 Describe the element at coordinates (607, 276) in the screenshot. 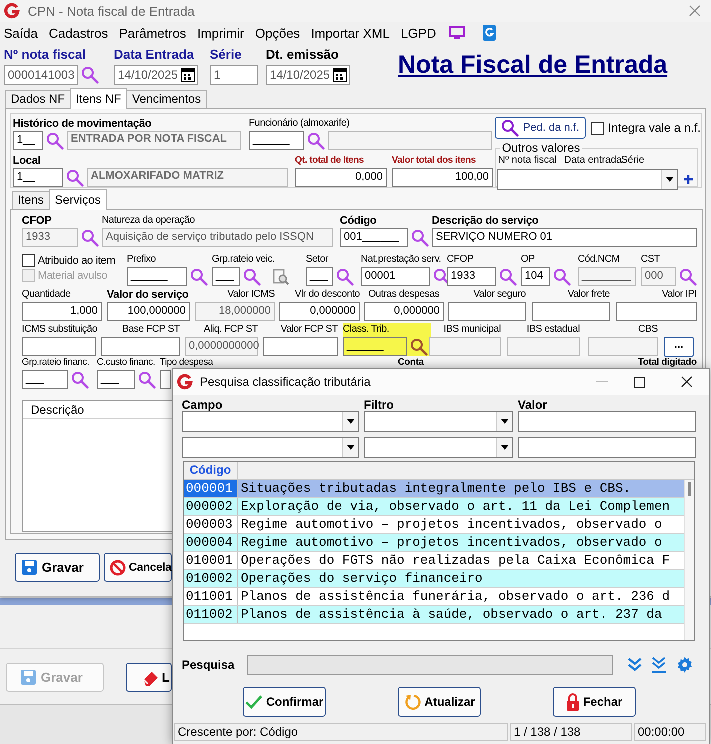

I see `text-field: ________` at that location.